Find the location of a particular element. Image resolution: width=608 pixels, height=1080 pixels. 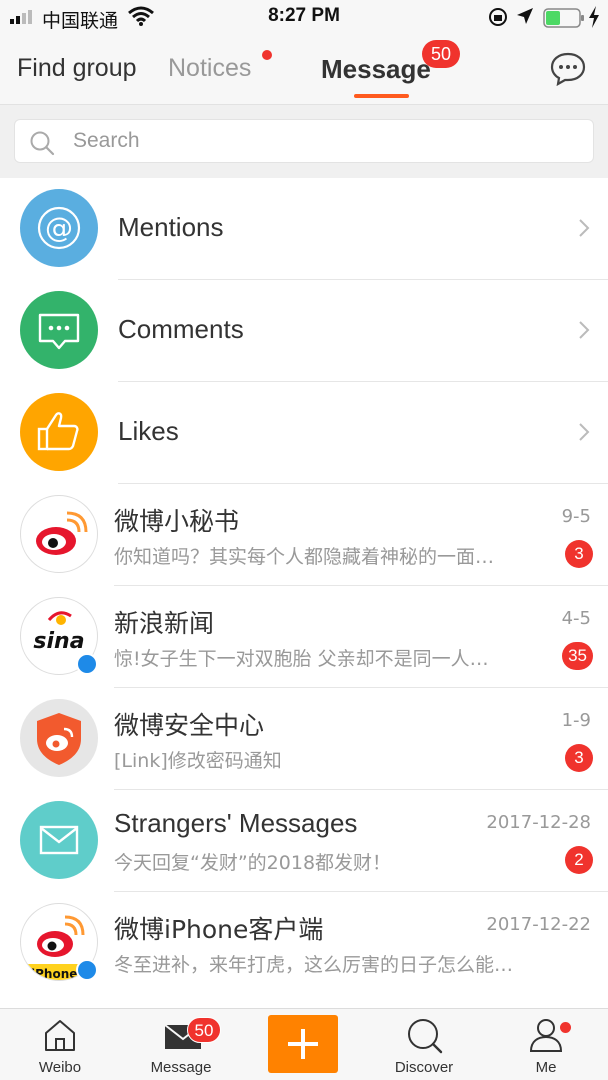

tab-bar-label: Weibo is located at coordinates (60, 1067).